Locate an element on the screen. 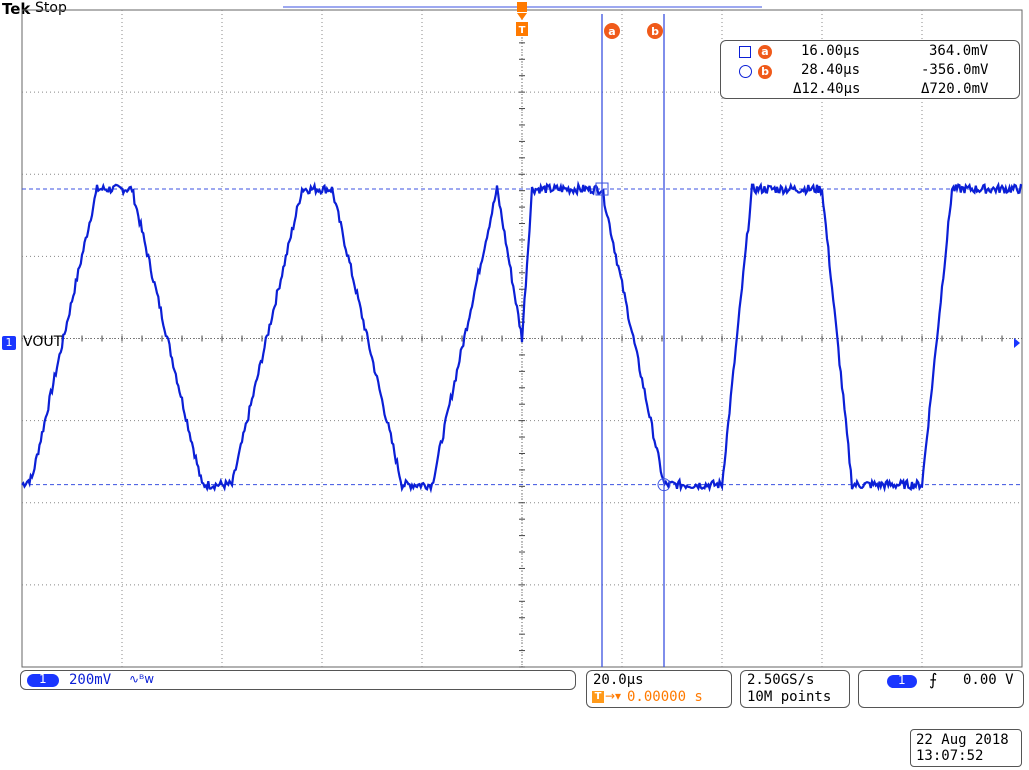 The width and height of the screenshot is (1029, 770). acquisition-status-box: 2.50GS/s 10M points is located at coordinates (795, 689).